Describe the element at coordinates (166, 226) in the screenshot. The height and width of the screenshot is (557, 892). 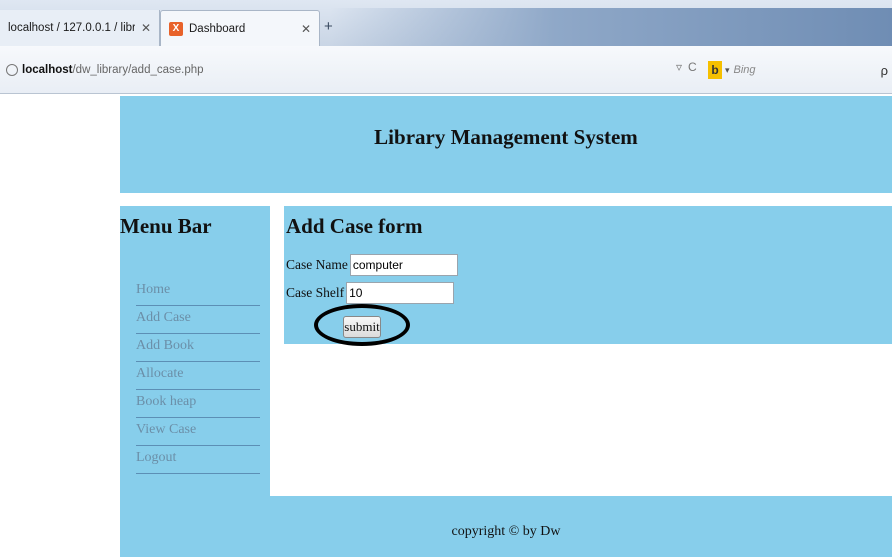
I see `sidebar-title: Menu Bar` at that location.